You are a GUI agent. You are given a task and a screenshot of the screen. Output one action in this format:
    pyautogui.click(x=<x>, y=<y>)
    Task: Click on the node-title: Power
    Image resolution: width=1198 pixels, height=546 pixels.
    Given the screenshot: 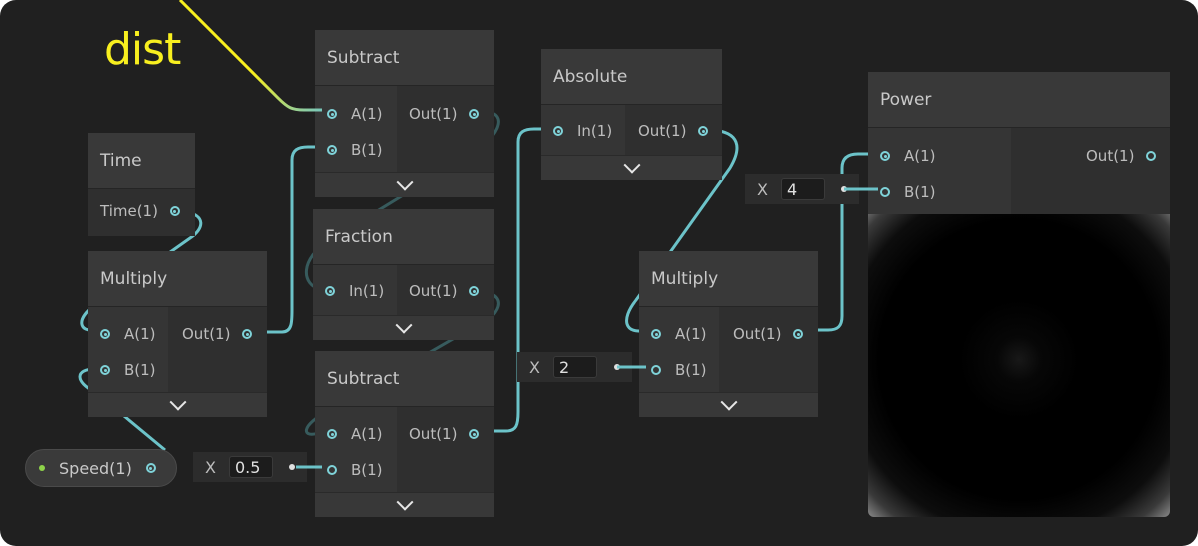 What is the action you would take?
    pyautogui.click(x=1019, y=100)
    